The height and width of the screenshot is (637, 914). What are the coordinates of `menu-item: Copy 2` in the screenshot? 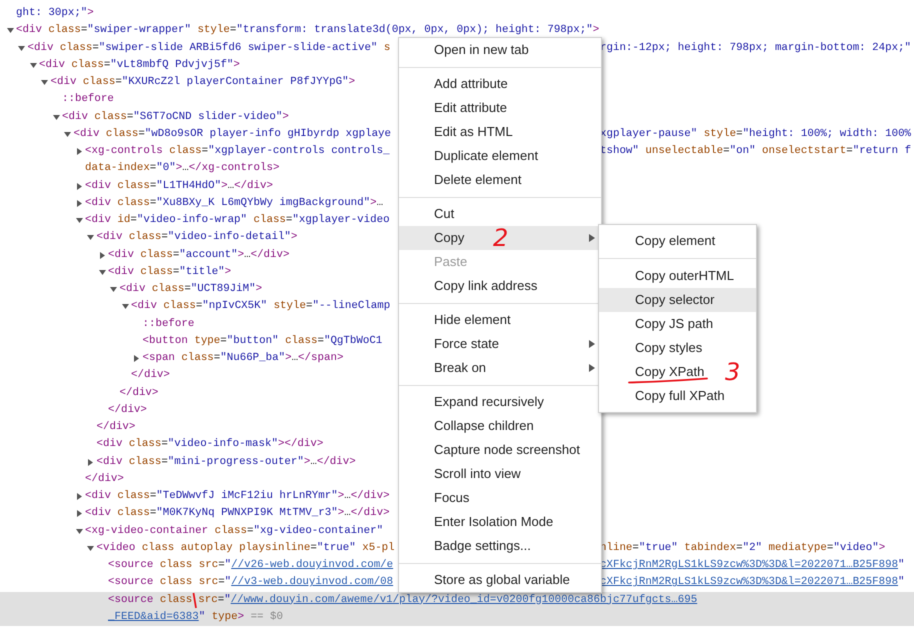 It's located at (500, 238).